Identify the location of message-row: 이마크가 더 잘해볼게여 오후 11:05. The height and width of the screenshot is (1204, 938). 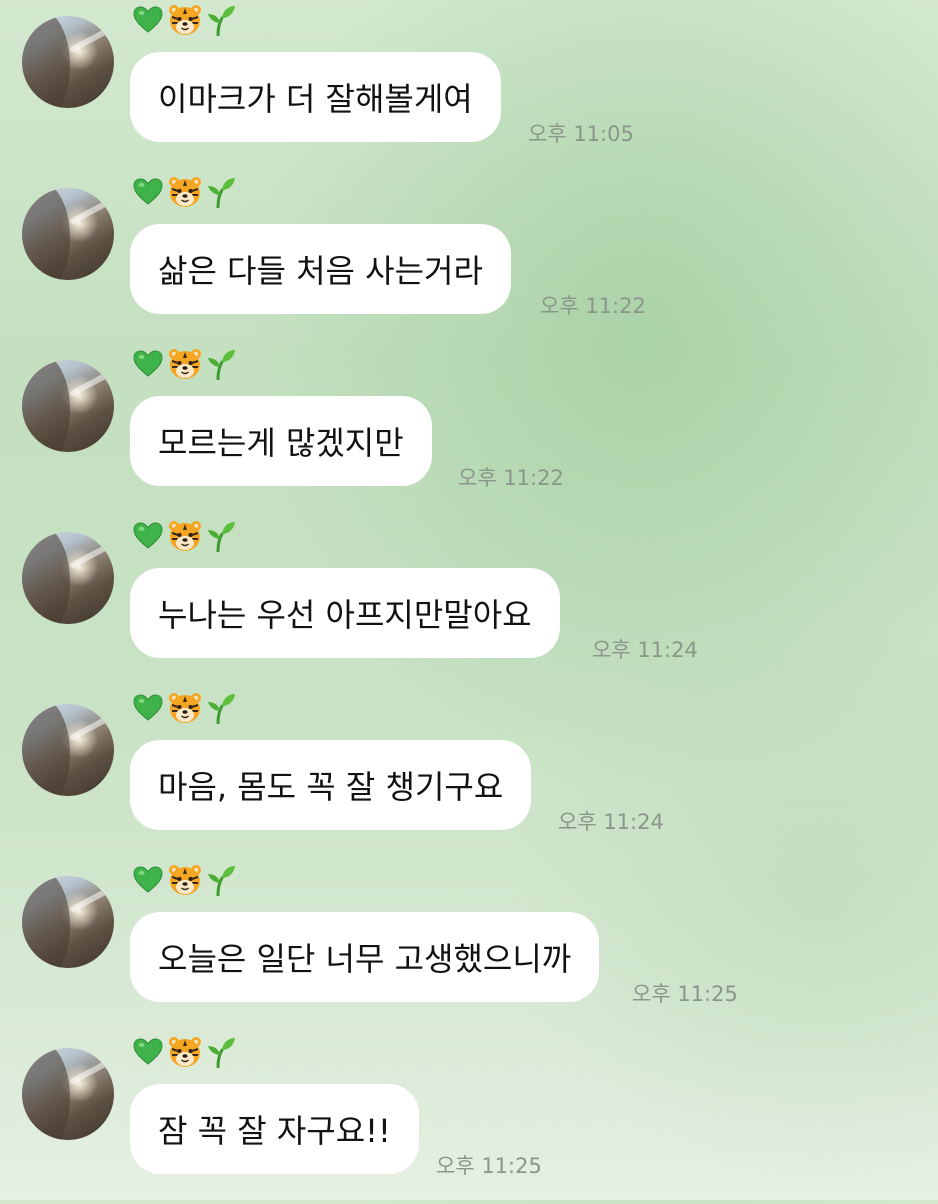
(469, 86).